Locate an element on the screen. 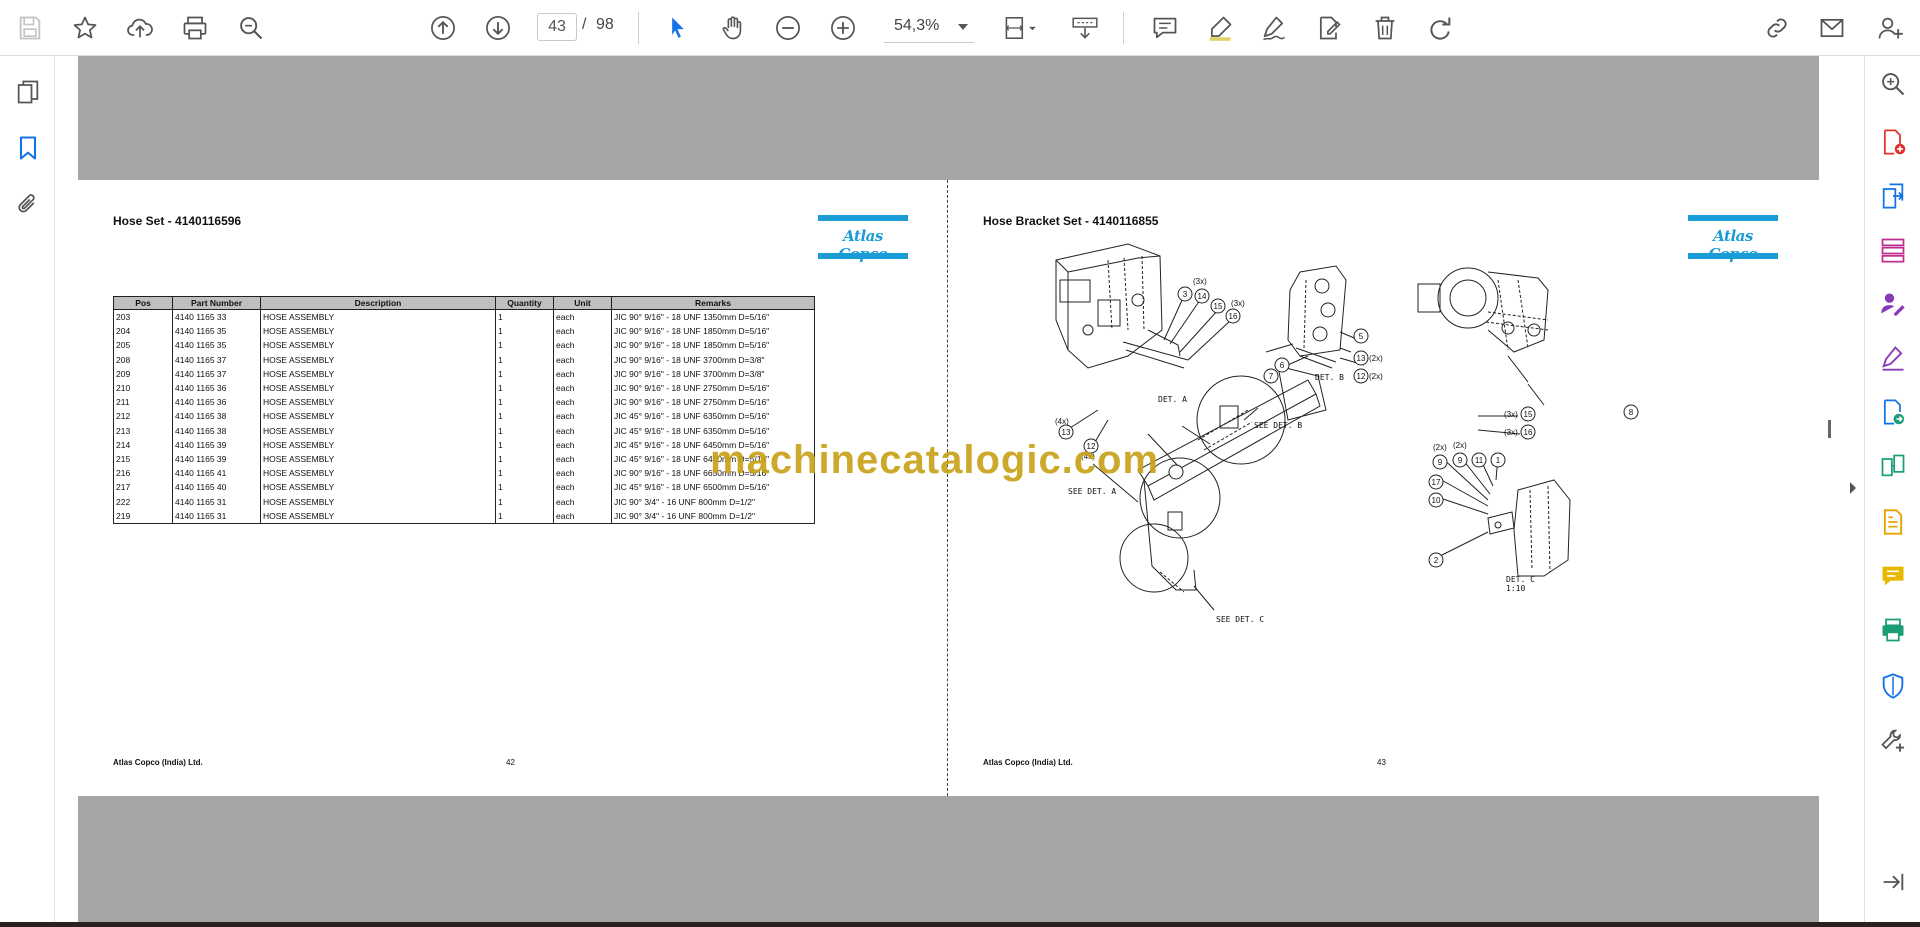 This screenshot has width=1920, height=927. detail-a-label: DET. A is located at coordinates (1172, 399).